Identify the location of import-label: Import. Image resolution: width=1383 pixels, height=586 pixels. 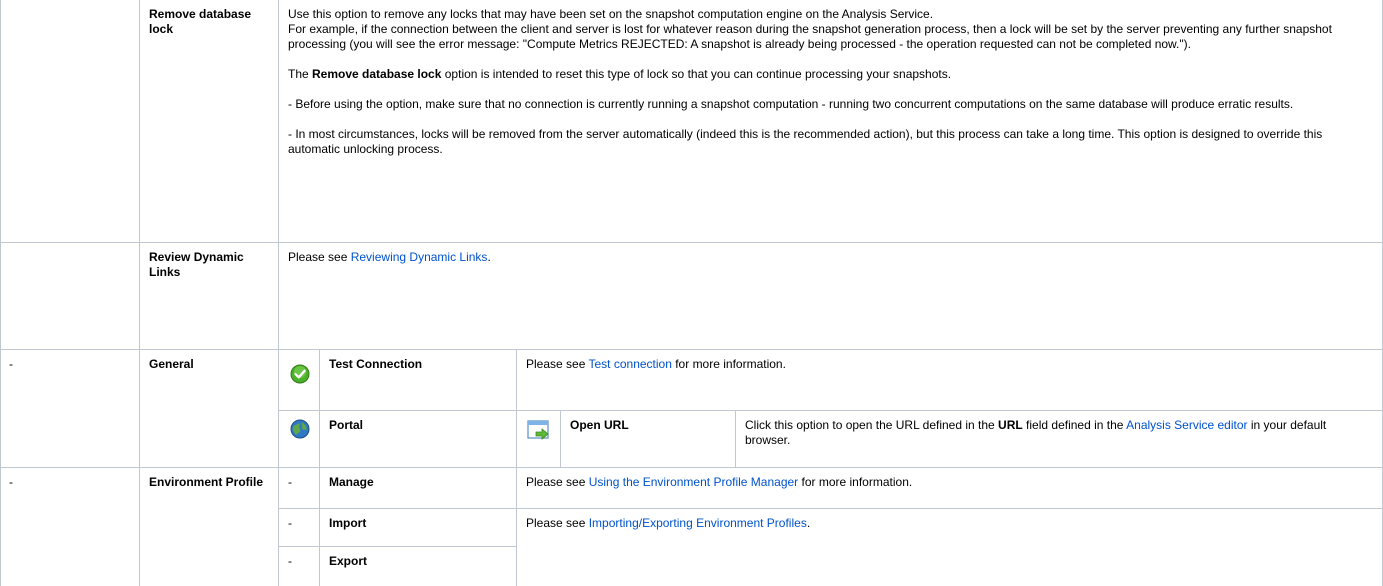
(418, 528).